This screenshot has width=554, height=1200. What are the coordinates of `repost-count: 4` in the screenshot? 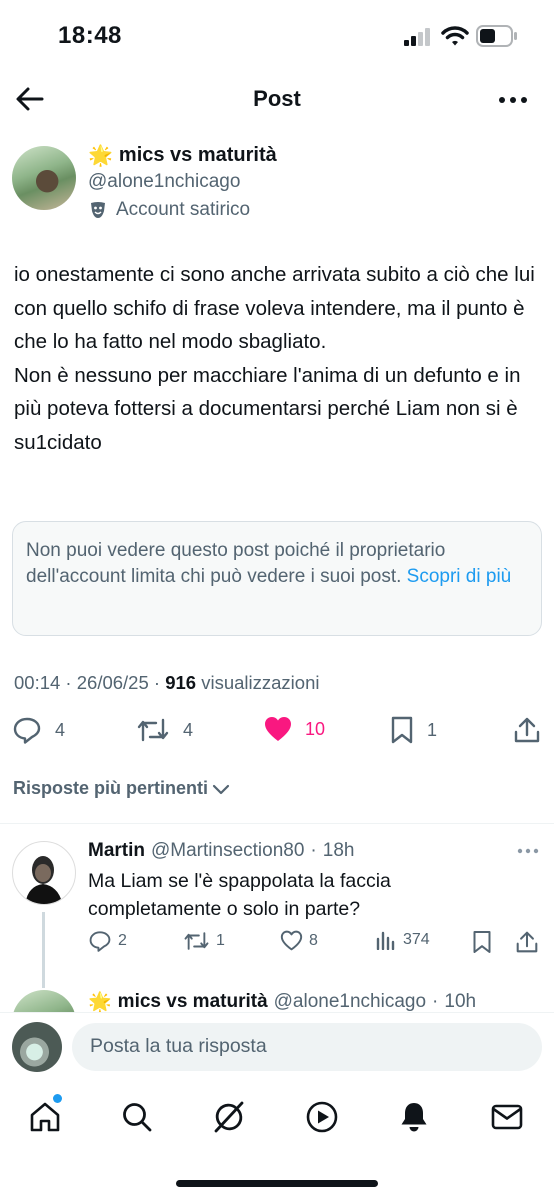 It's located at (188, 729).